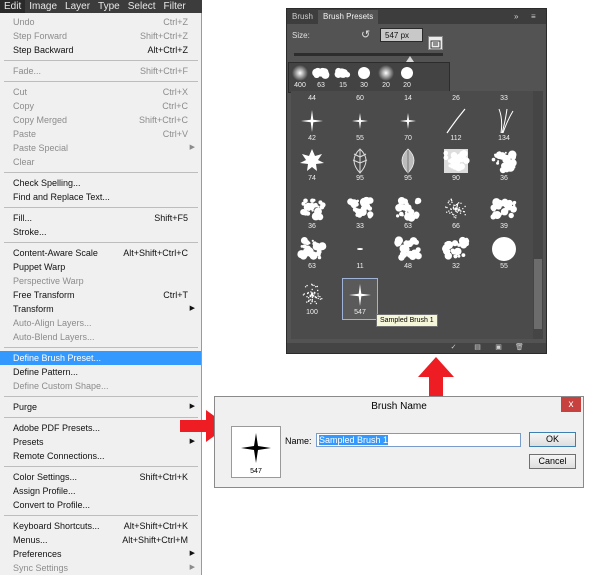 The image size is (600, 575). What do you see at coordinates (100, 526) in the screenshot?
I see `menu-item-keyboard-shortcuts: Keyboard Shortcuts... Alt+Shift+Ctrl+K` at bounding box center [100, 526].